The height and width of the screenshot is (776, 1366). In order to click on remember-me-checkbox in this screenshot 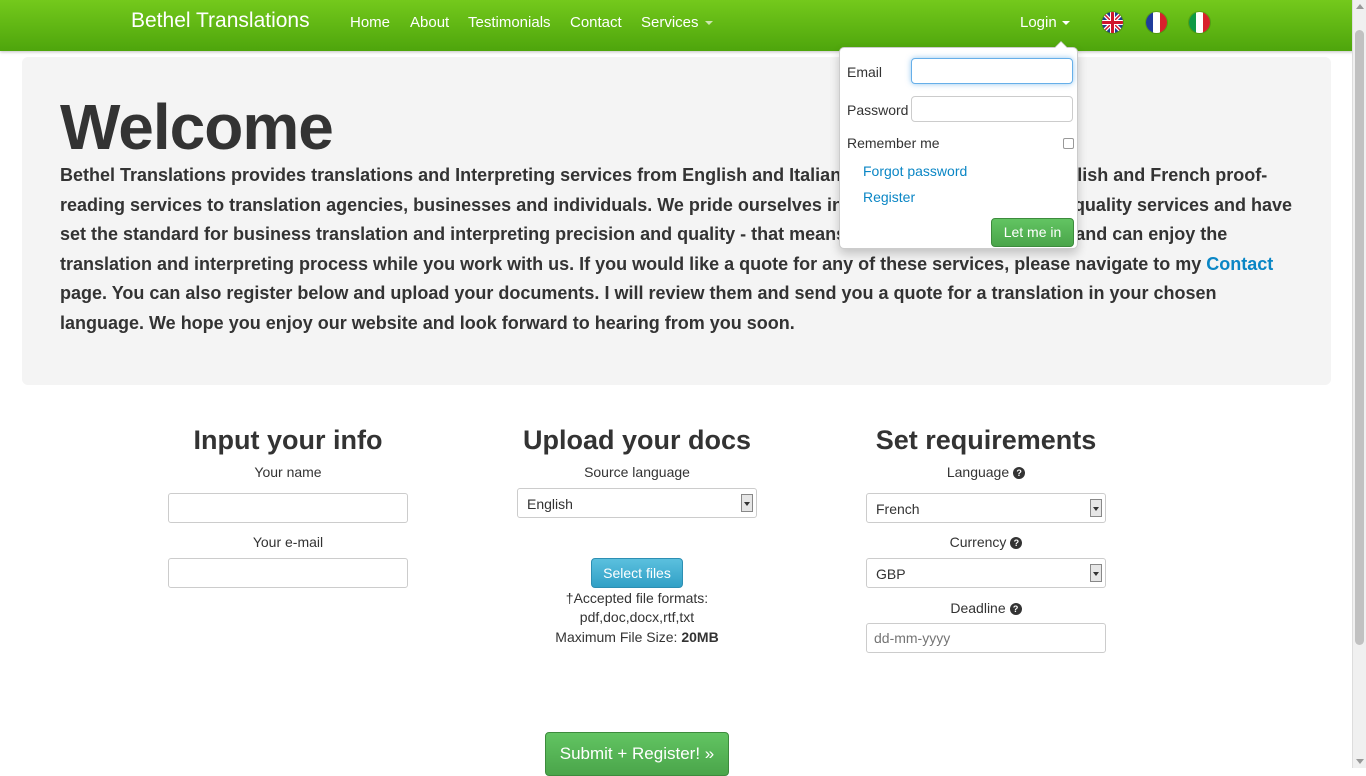, I will do `click(1068, 143)`.